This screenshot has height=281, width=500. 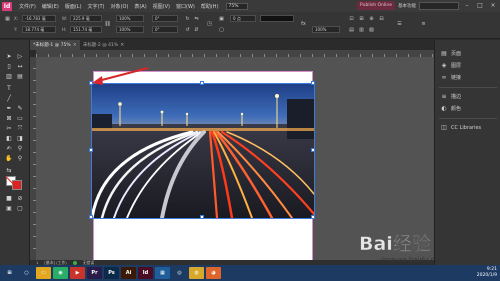 What do you see at coordinates (467, 127) in the screenshot?
I see `panel-cc-libraries: ◫ CC Libraries` at bounding box center [467, 127].